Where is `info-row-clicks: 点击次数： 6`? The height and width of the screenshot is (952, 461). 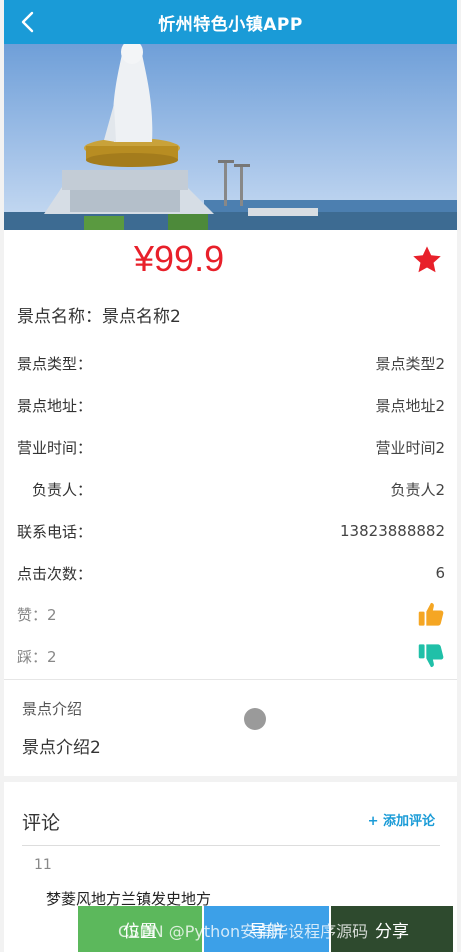
info-row-clicks: 点击次数： 6 is located at coordinates (231, 573).